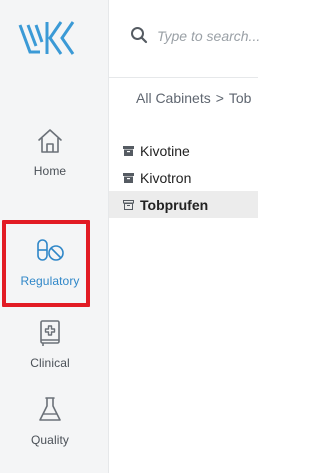 Image resolution: width=320 pixels, height=473 pixels. Describe the element at coordinates (165, 150) in the screenshot. I see `tree-item-label: Kivotine` at that location.